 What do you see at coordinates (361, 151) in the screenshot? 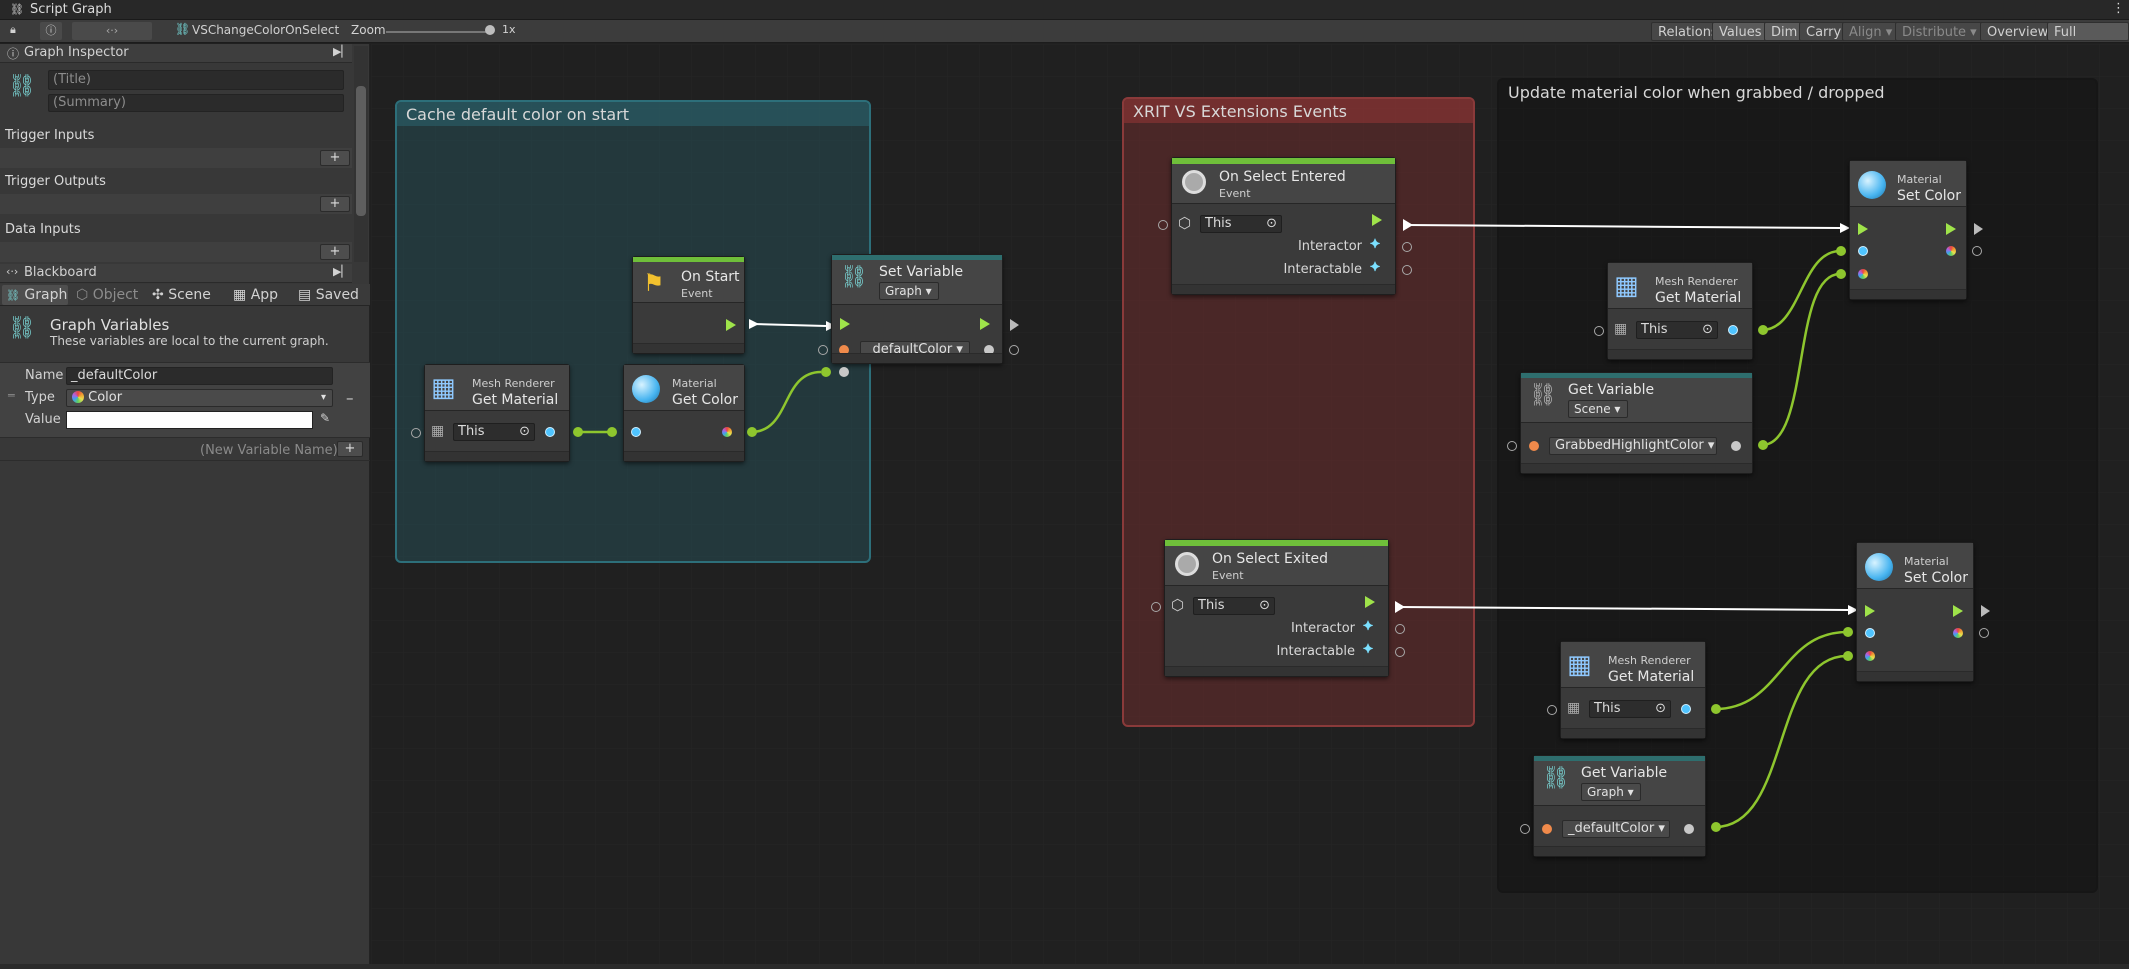
I see `inspector-scrollbar-thumb` at bounding box center [361, 151].